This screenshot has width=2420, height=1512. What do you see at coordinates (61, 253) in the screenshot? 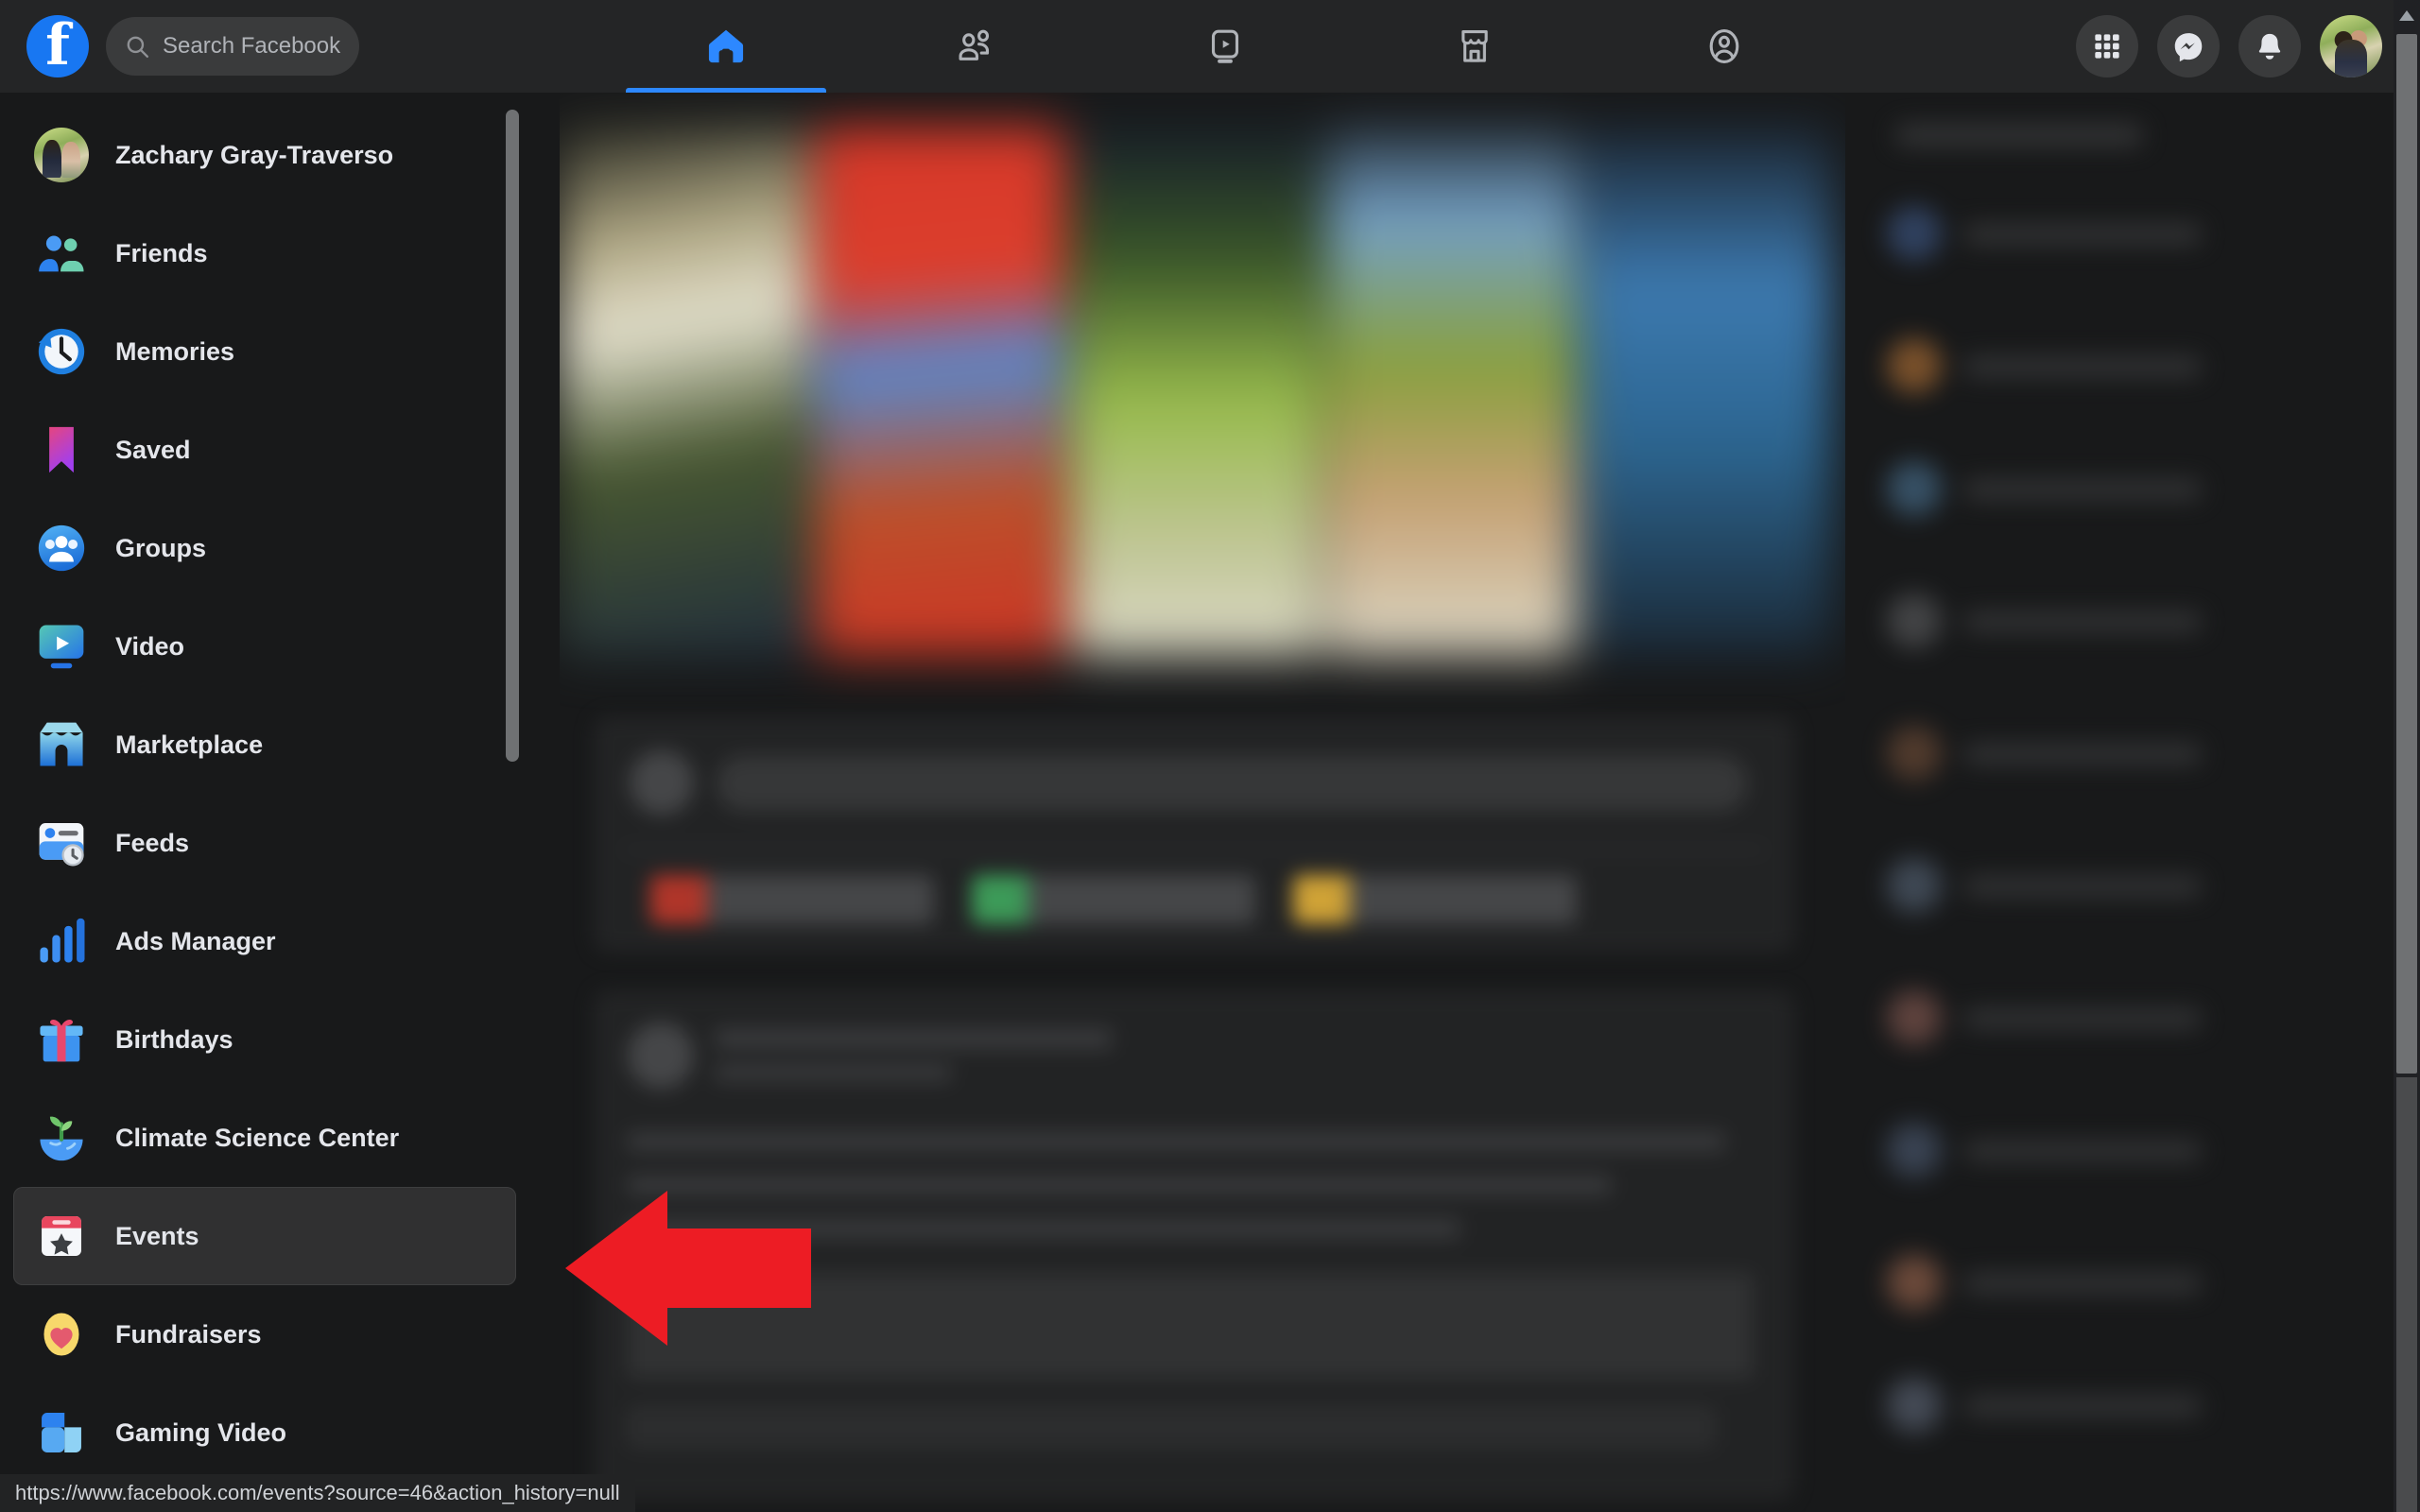
I see `friends-color-icon` at bounding box center [61, 253].